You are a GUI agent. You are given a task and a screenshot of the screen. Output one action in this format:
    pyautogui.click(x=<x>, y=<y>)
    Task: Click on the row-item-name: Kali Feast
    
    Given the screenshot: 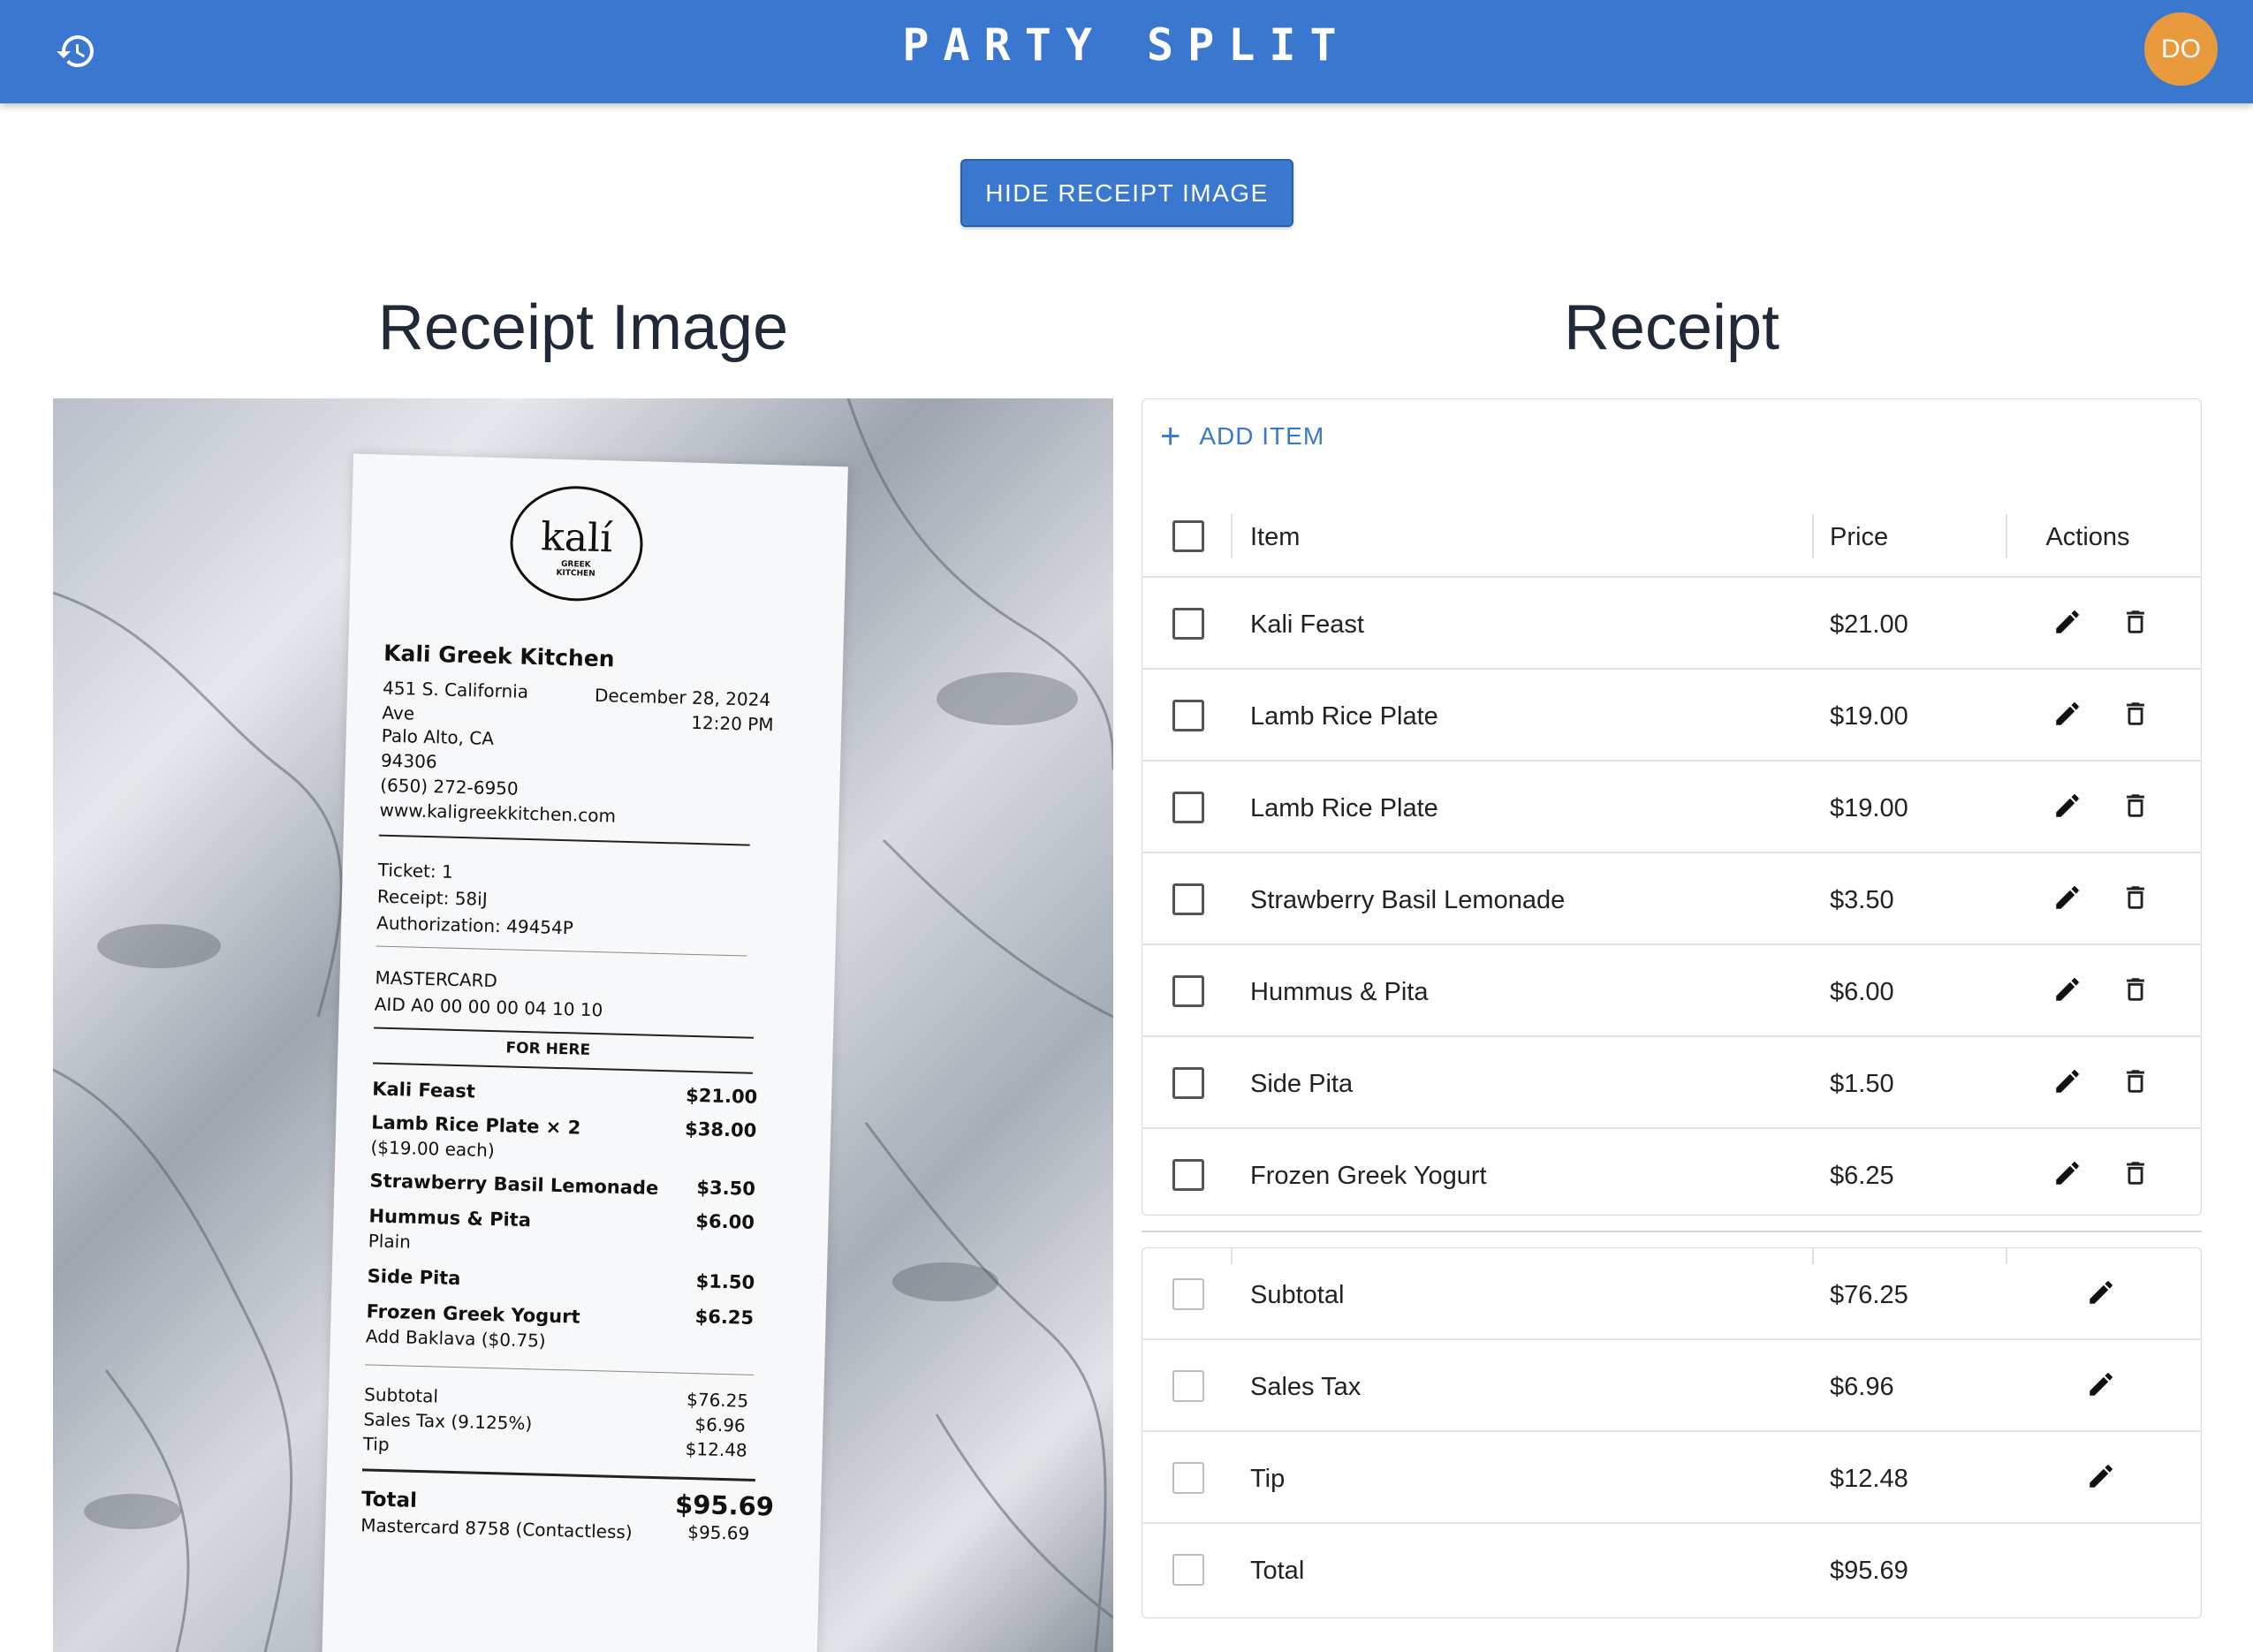 What is the action you would take?
    pyautogui.click(x=1307, y=624)
    